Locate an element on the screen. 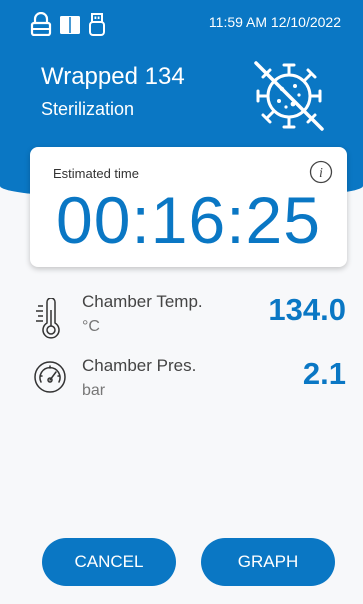 The height and width of the screenshot is (604, 363). info-icon: i is located at coordinates (321, 172).